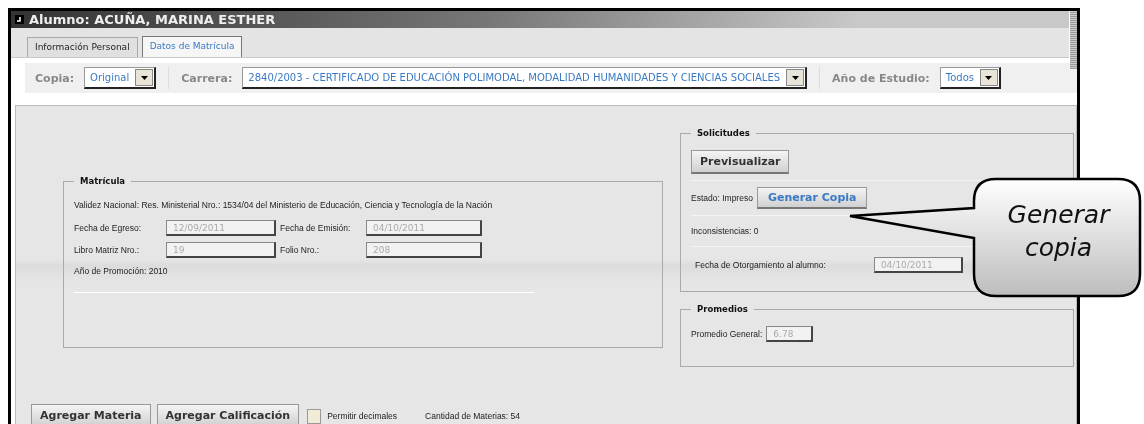 This screenshot has width=1144, height=424. What do you see at coordinates (812, 198) in the screenshot?
I see `generate-copy-button: Generar Copia` at bounding box center [812, 198].